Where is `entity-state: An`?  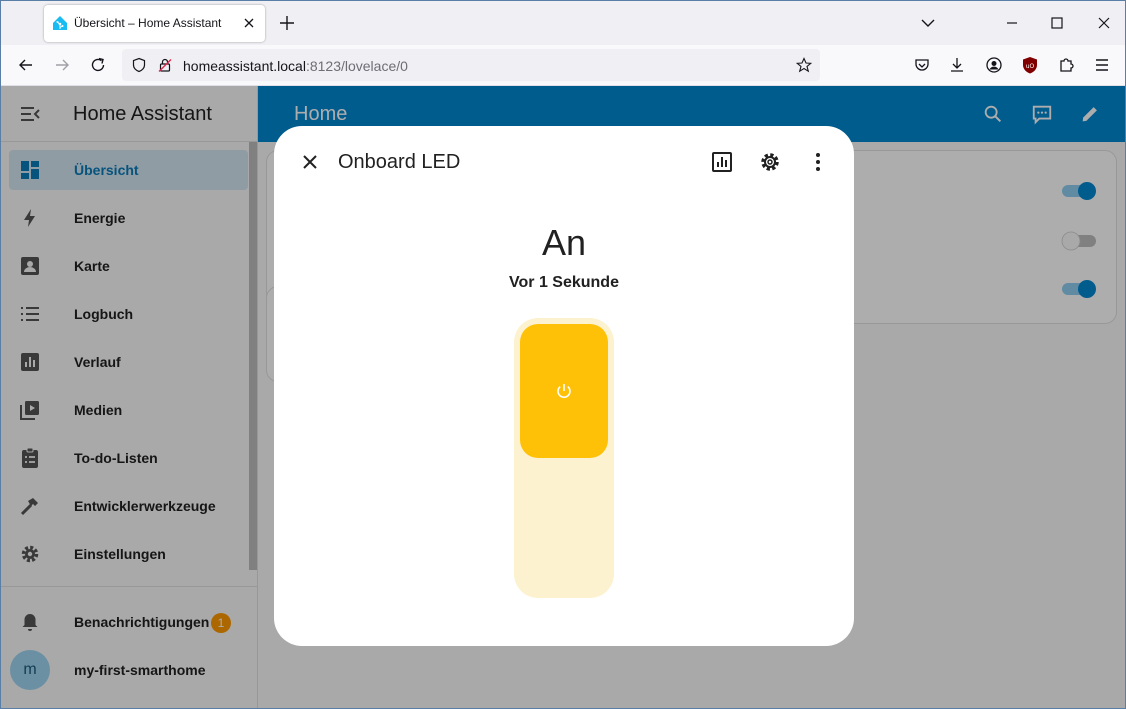 entity-state: An is located at coordinates (564, 242).